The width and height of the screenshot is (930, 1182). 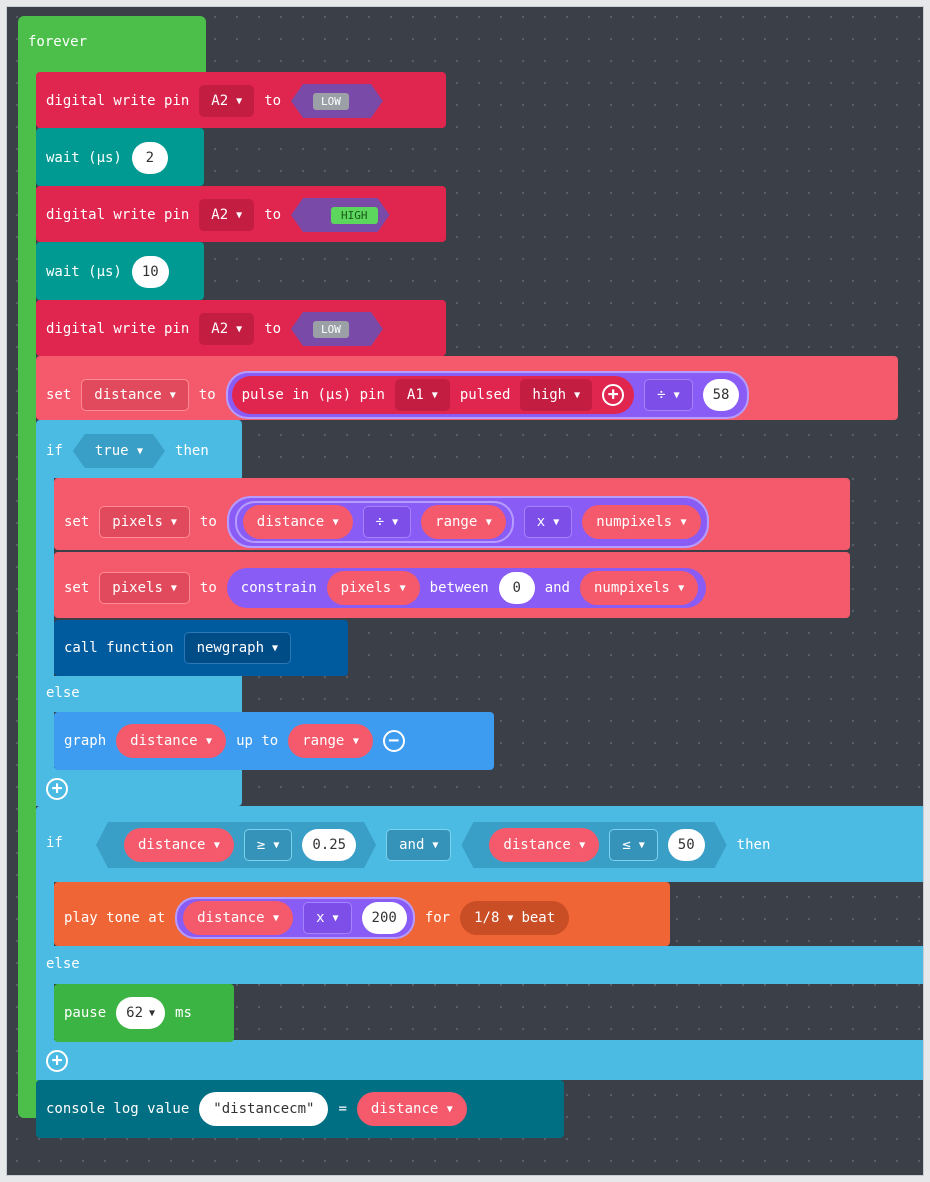 What do you see at coordinates (721, 395) in the screenshot?
I see `divisor-input: 58` at bounding box center [721, 395].